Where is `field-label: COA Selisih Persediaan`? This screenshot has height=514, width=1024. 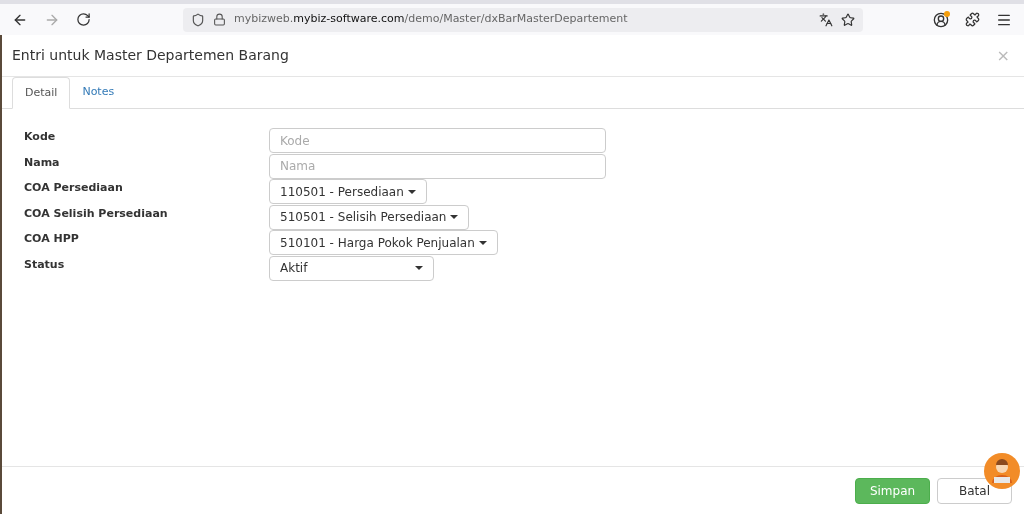
field-label: COA Selisih Persediaan is located at coordinates (96, 213).